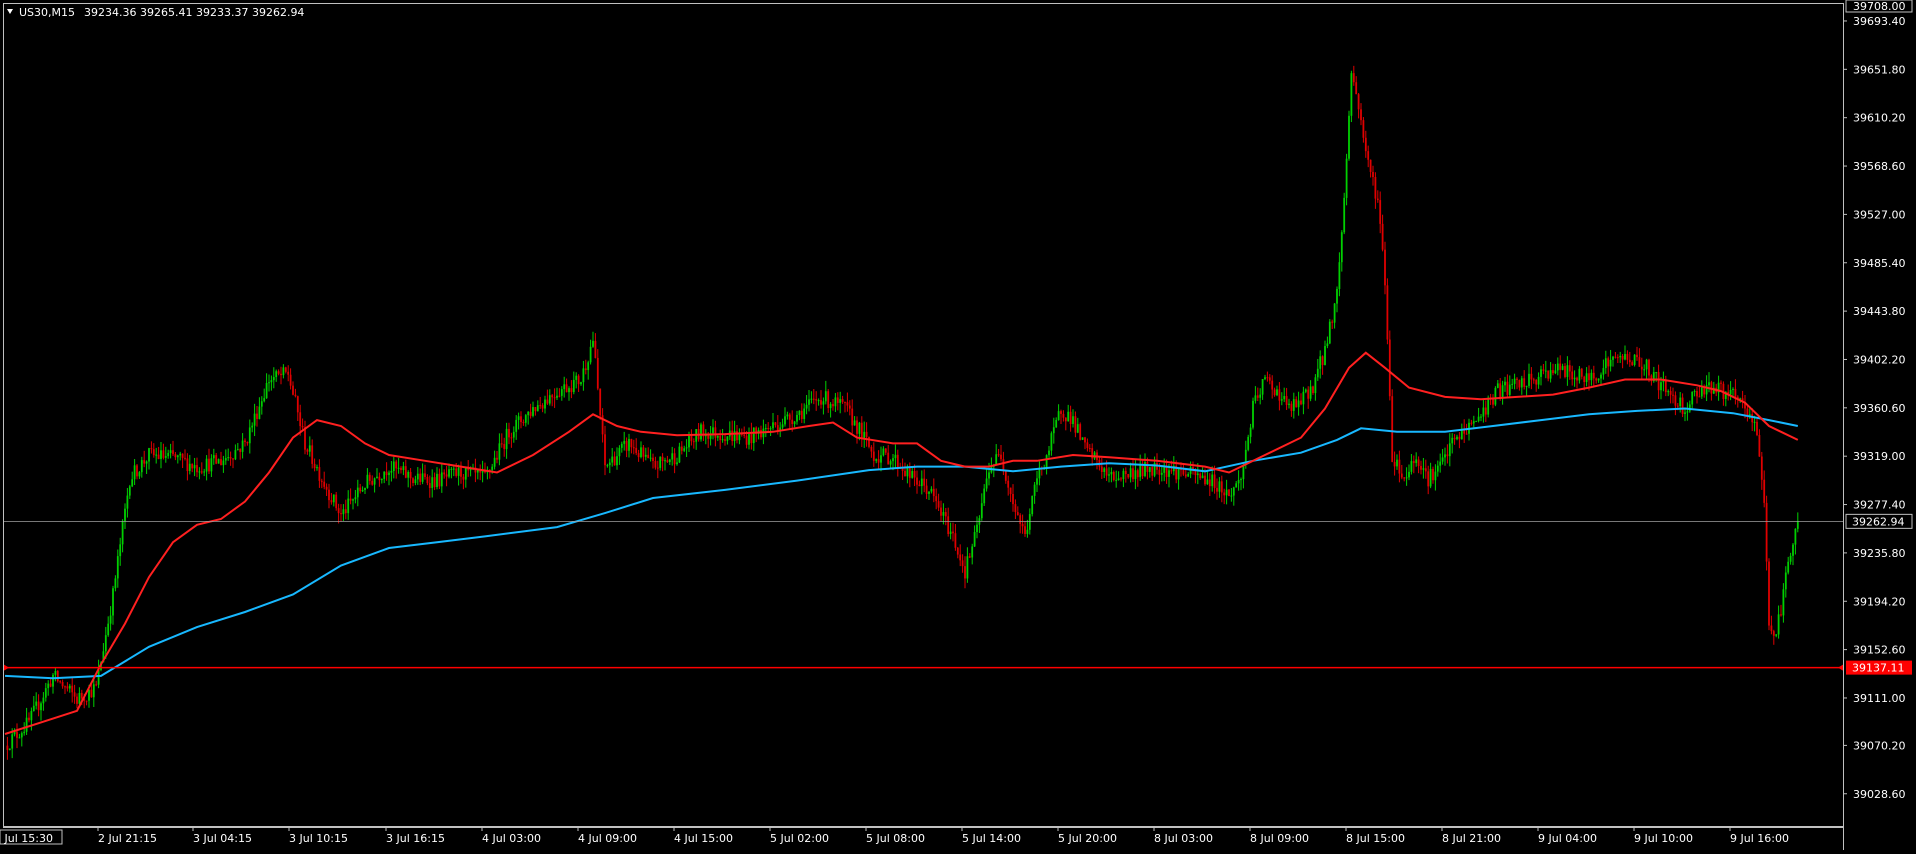  What do you see at coordinates (1879, 21) in the screenshot?
I see `price-tick-label: 39693.40` at bounding box center [1879, 21].